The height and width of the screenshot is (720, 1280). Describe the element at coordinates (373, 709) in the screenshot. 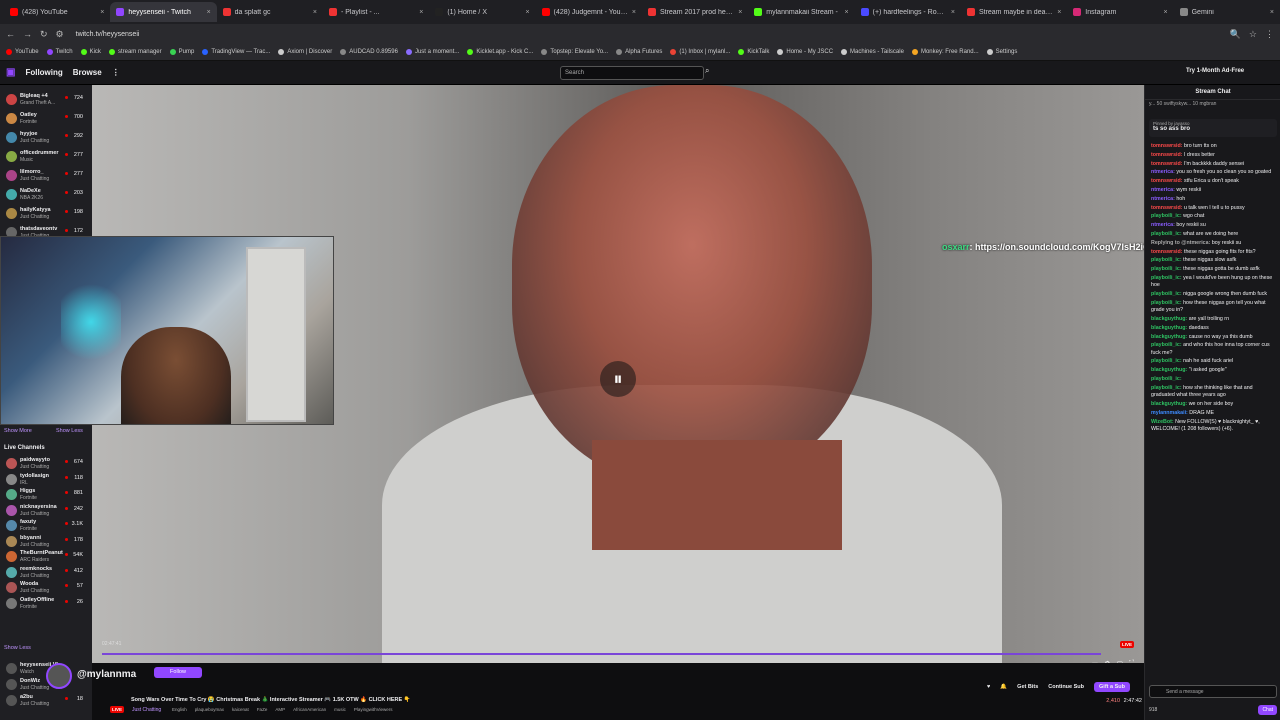

I see `stream-tag: PlayingwithViewers` at that location.